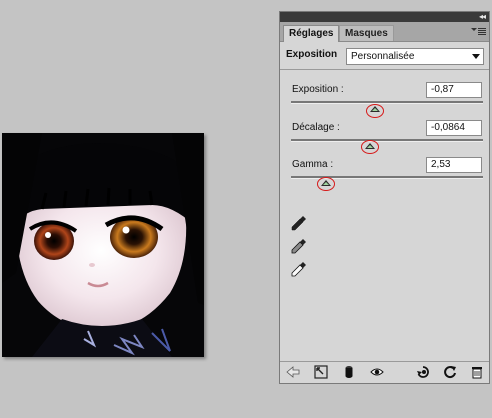  Describe the element at coordinates (384, 17) in the screenshot. I see `panel-titlebar: ◂◂` at that location.